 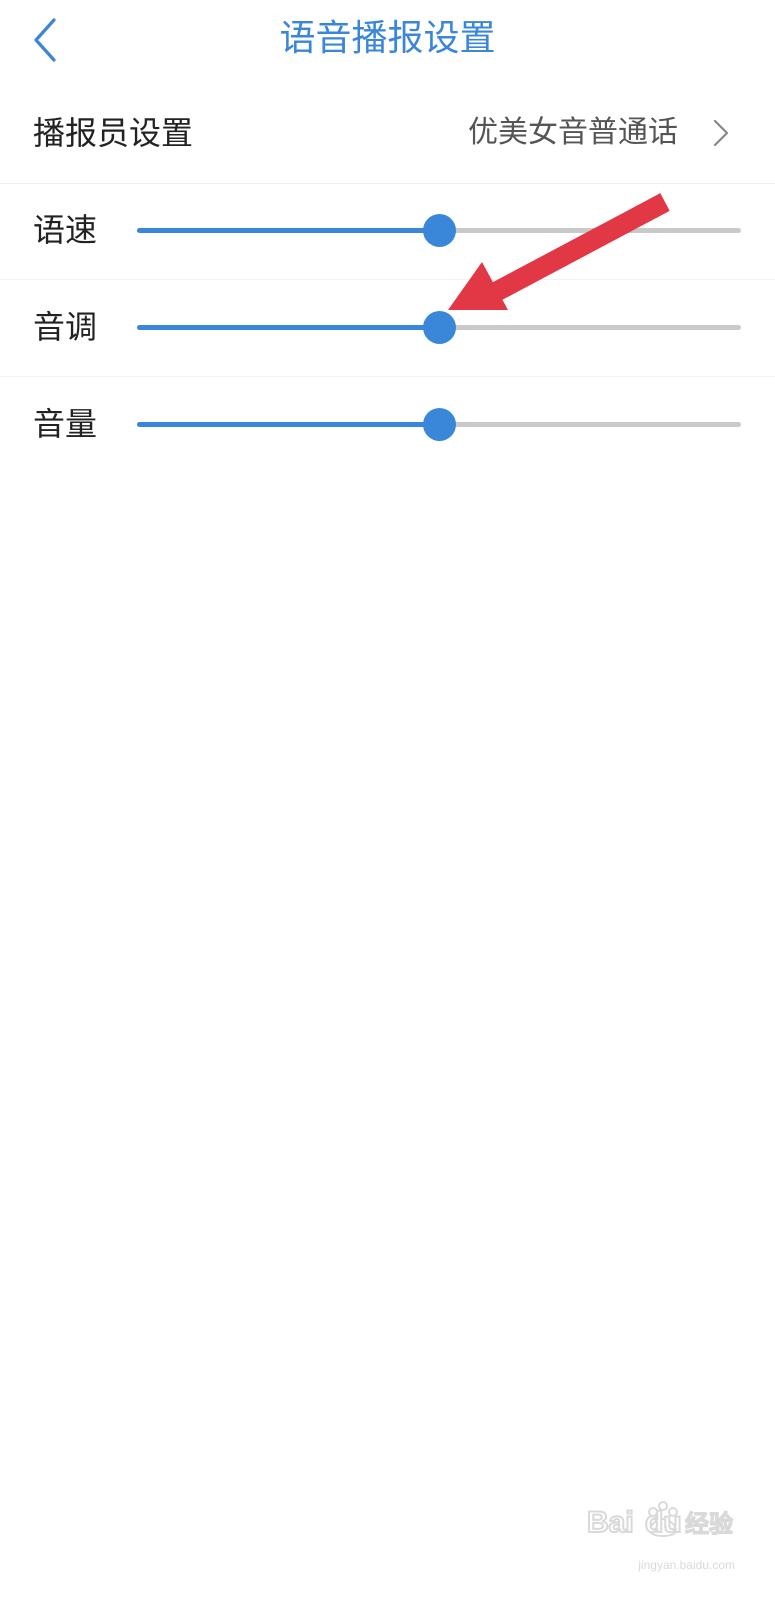 I want to click on page-title: 语音播报设置, so click(x=387, y=38).